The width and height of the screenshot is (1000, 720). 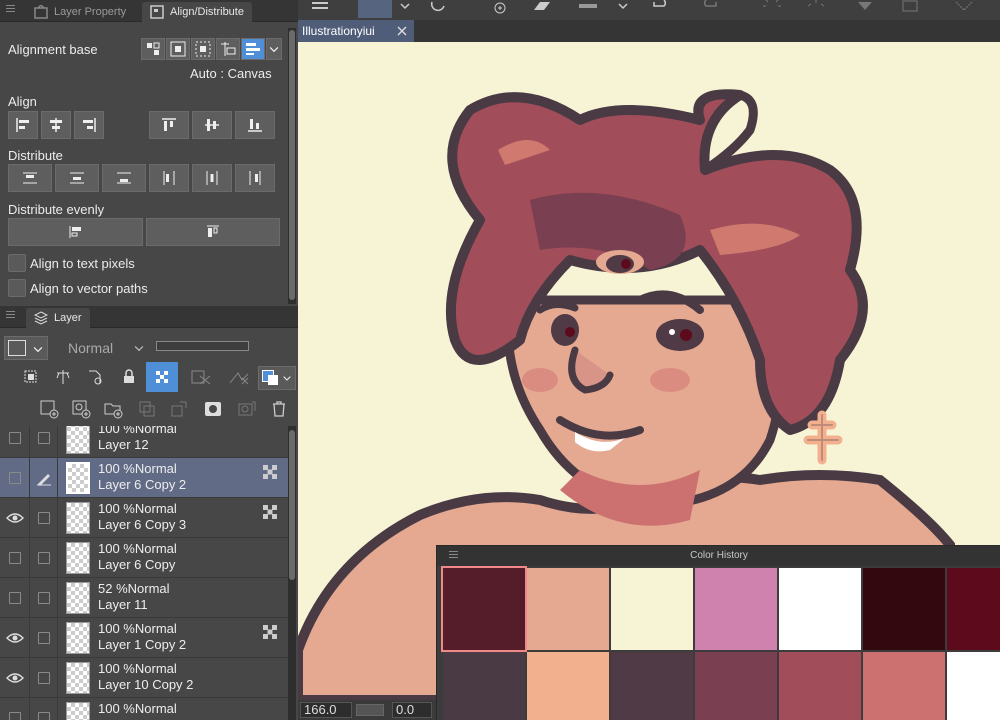 What do you see at coordinates (277, 378) in the screenshot?
I see `layer-color-button` at bounding box center [277, 378].